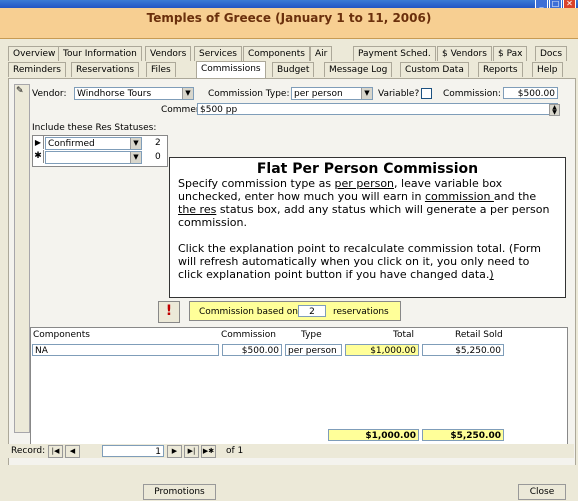 This screenshot has height=501, width=578. I want to click on table-cell-commission: $500.00, so click(252, 350).